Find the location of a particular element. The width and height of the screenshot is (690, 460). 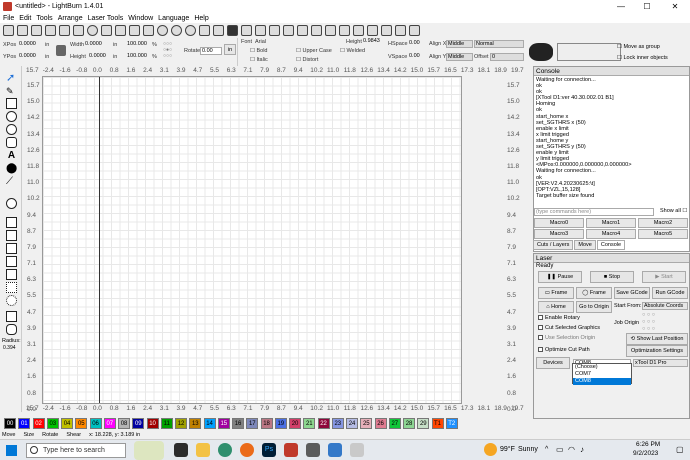

nest-icon is located at coordinates (372, 30).